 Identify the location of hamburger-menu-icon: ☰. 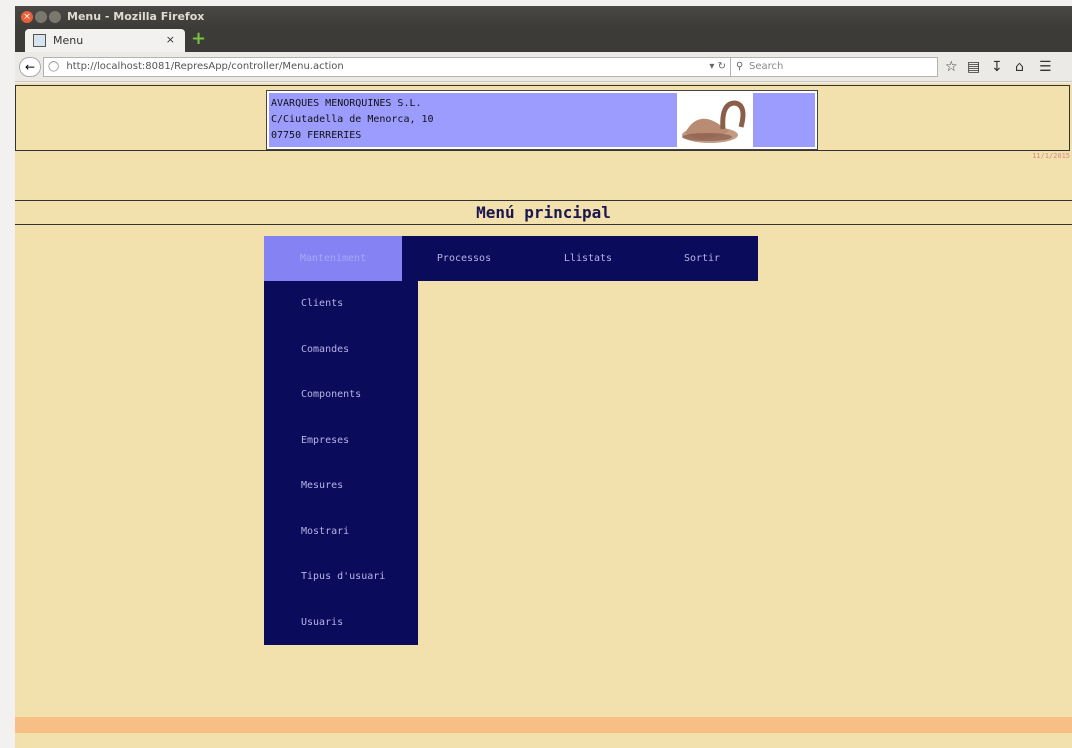
(1045, 67).